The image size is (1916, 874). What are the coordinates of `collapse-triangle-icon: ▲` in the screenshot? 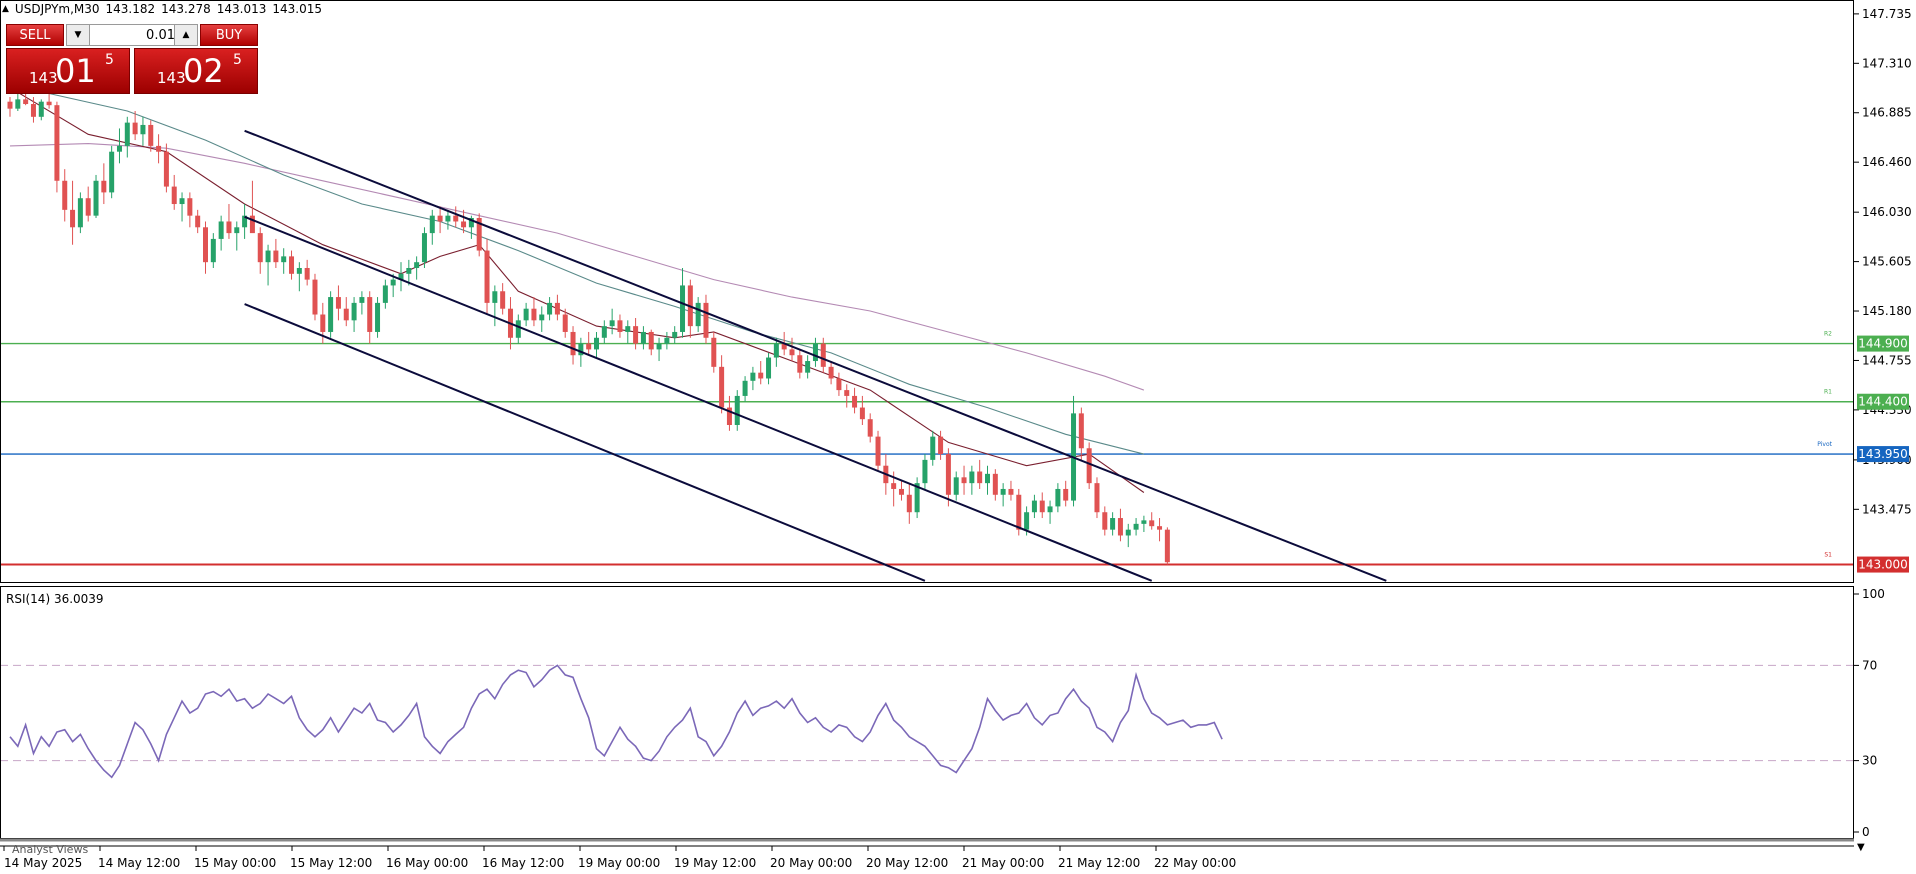 It's located at (5, 9).